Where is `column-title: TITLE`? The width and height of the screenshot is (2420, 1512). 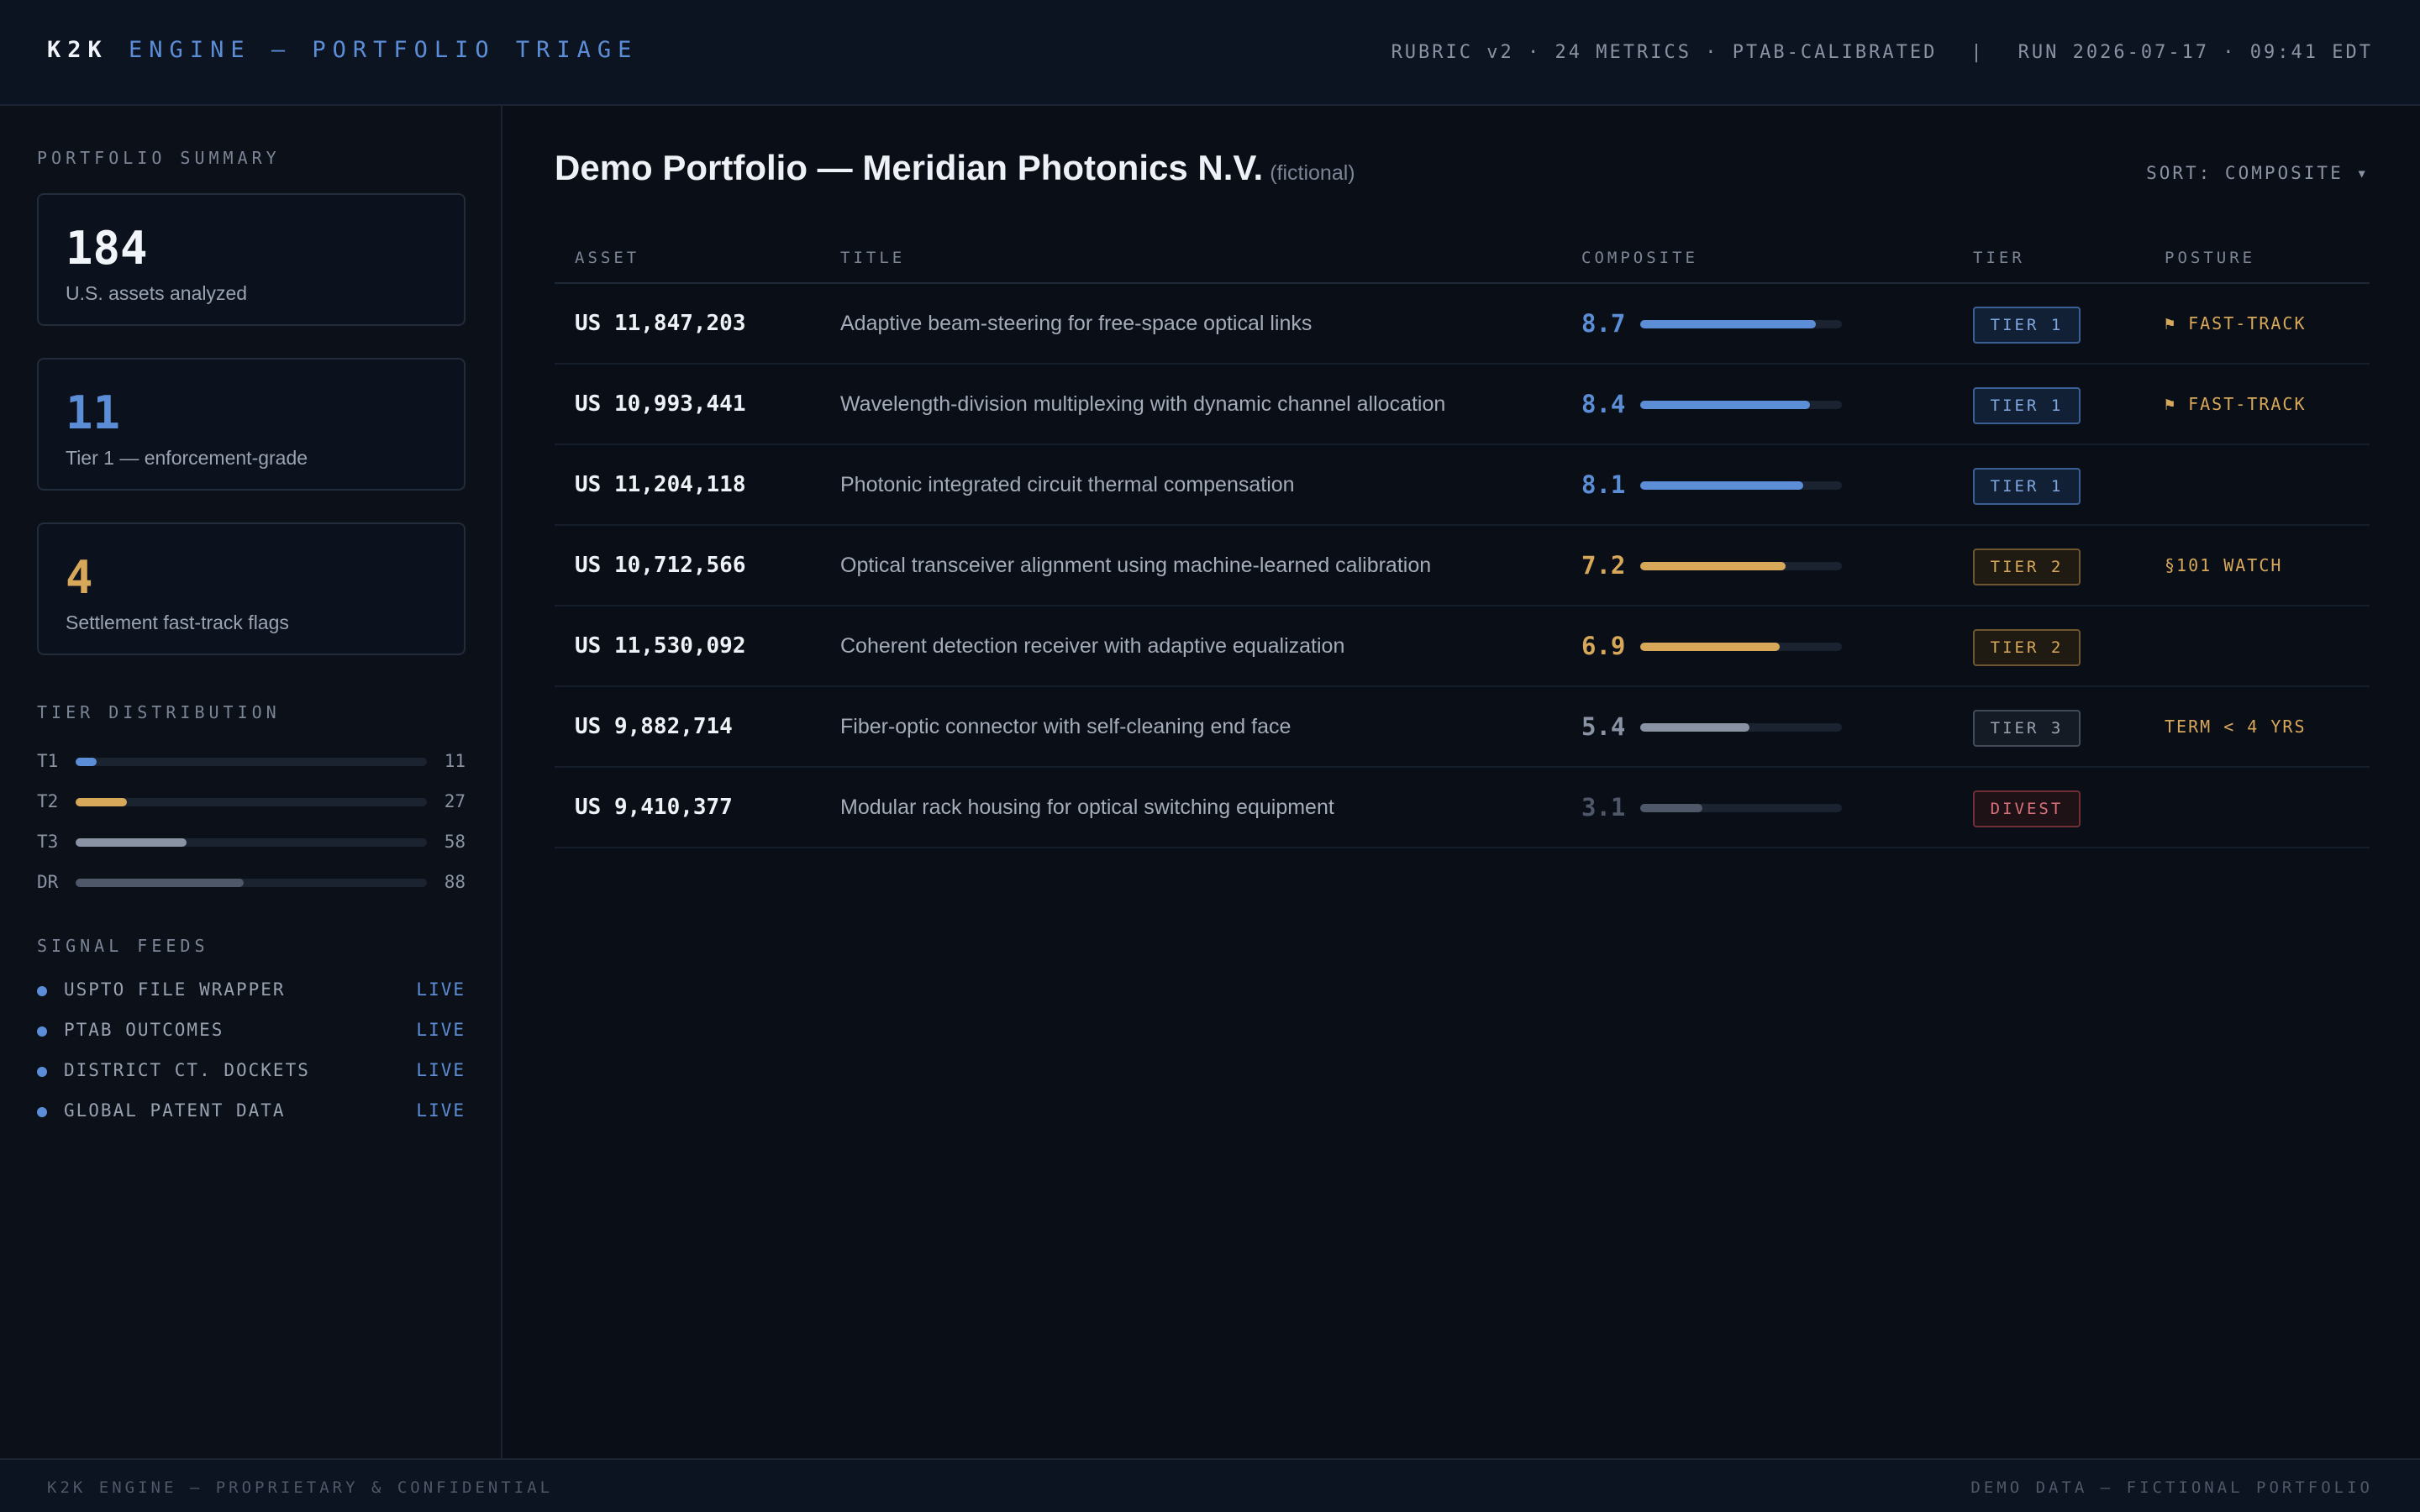
column-title: TITLE is located at coordinates (872, 258).